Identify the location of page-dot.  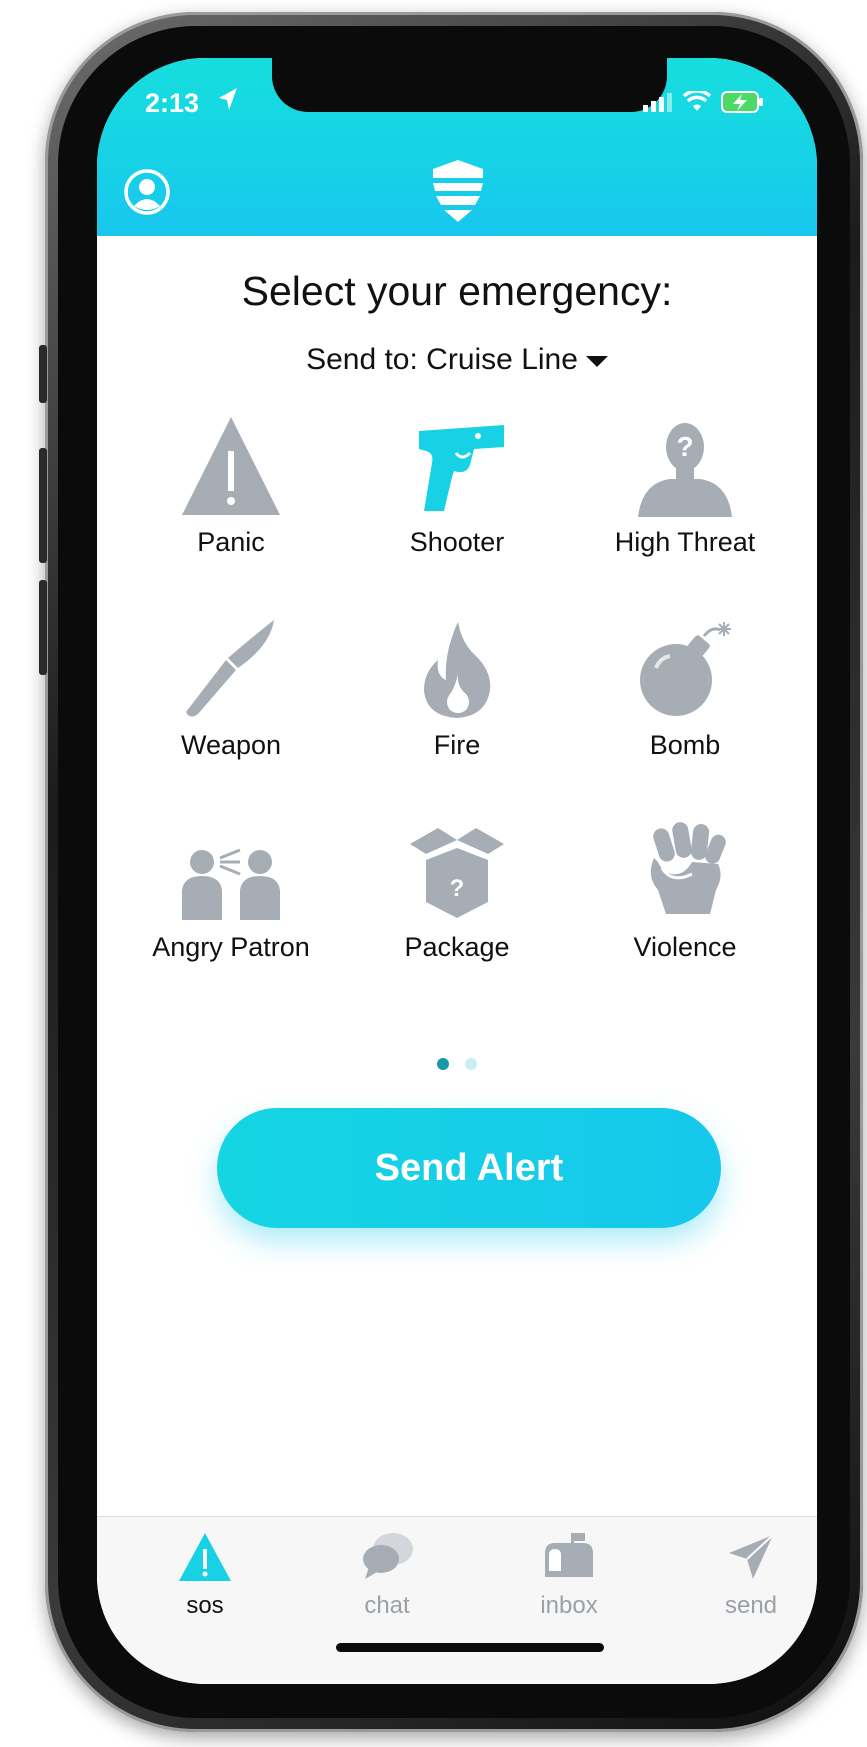
(471, 1064).